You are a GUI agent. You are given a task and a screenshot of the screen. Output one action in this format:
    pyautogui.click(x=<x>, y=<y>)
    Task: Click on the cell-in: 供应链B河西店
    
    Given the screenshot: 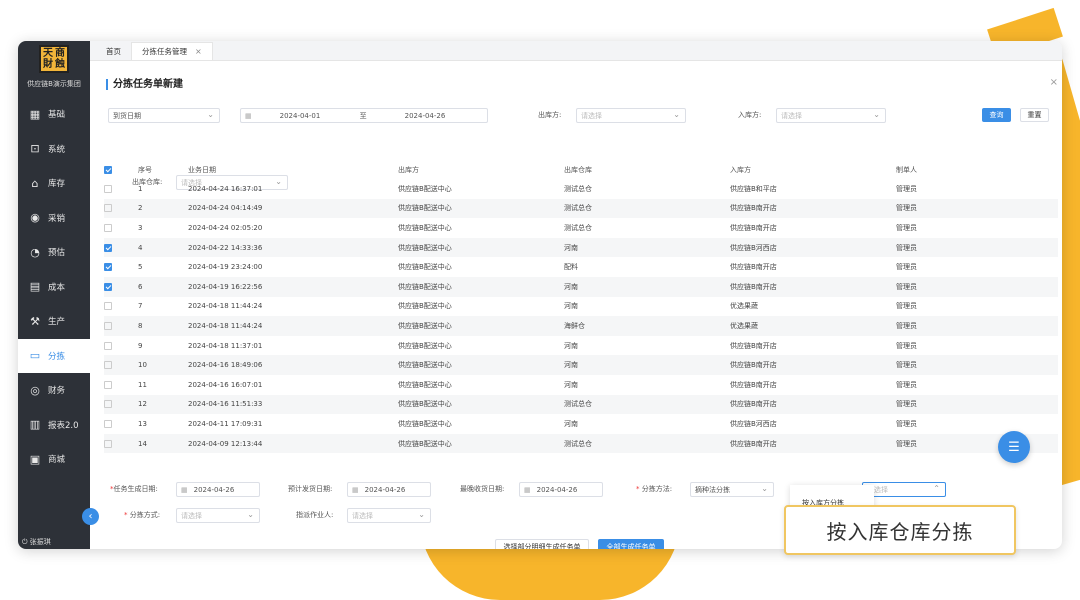 What is the action you would take?
    pyautogui.click(x=753, y=423)
    